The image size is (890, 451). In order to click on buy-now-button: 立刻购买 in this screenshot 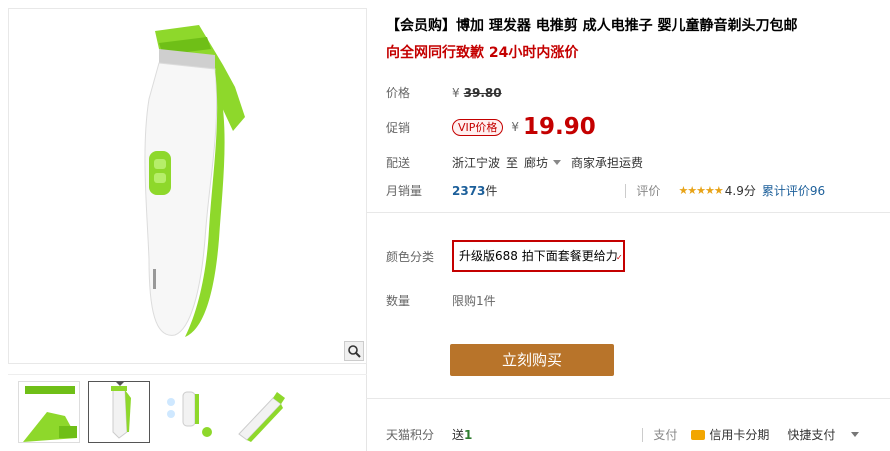, I will do `click(532, 360)`.